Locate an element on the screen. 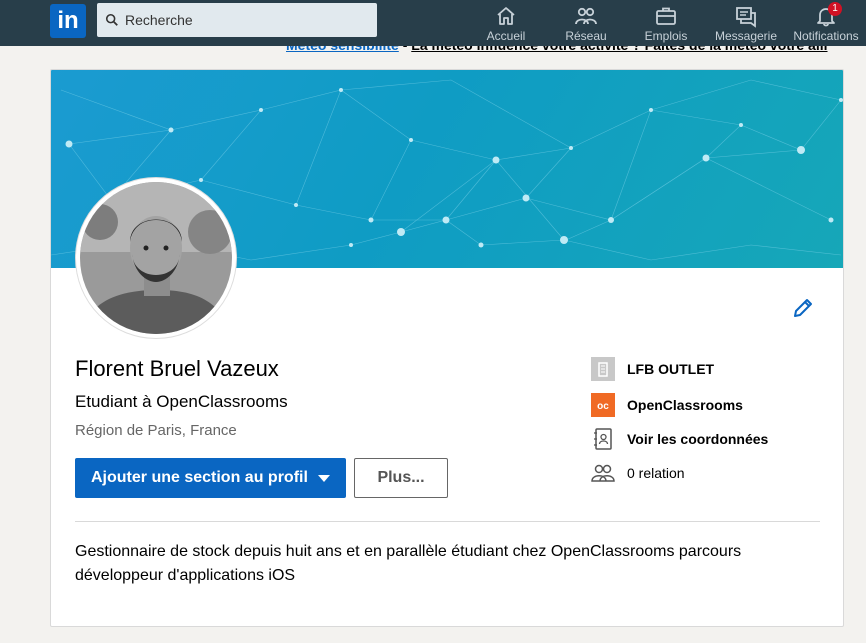 This screenshot has height=643, width=866. school-label: OpenClassrooms is located at coordinates (685, 405).